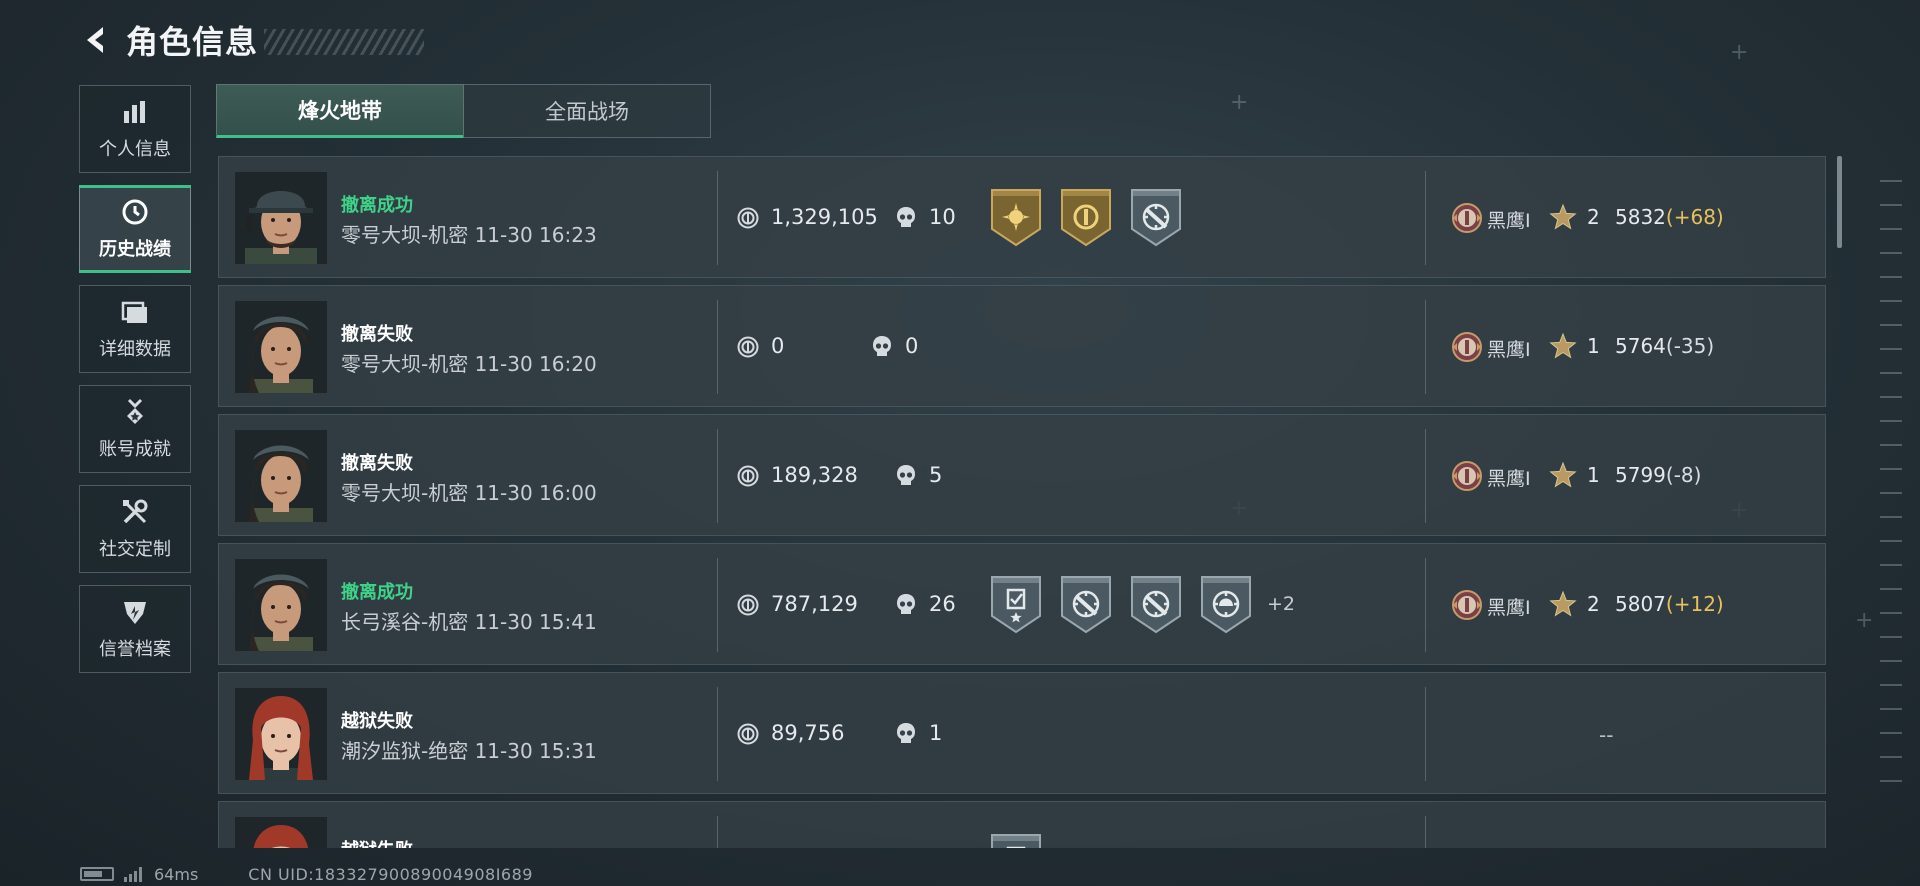 The width and height of the screenshot is (1920, 886). Describe the element at coordinates (469, 235) in the screenshot. I see `match-map-time: 零号大坝-机密 11-30 16:23` at that location.